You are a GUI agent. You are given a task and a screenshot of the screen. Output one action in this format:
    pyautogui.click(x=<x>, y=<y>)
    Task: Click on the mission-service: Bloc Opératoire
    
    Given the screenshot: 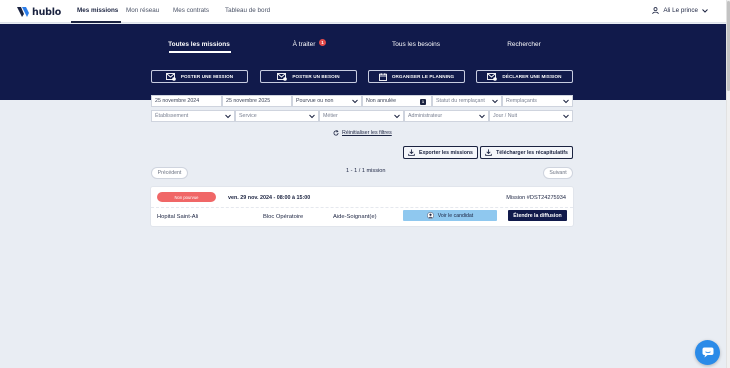 What is the action you would take?
    pyautogui.click(x=283, y=217)
    